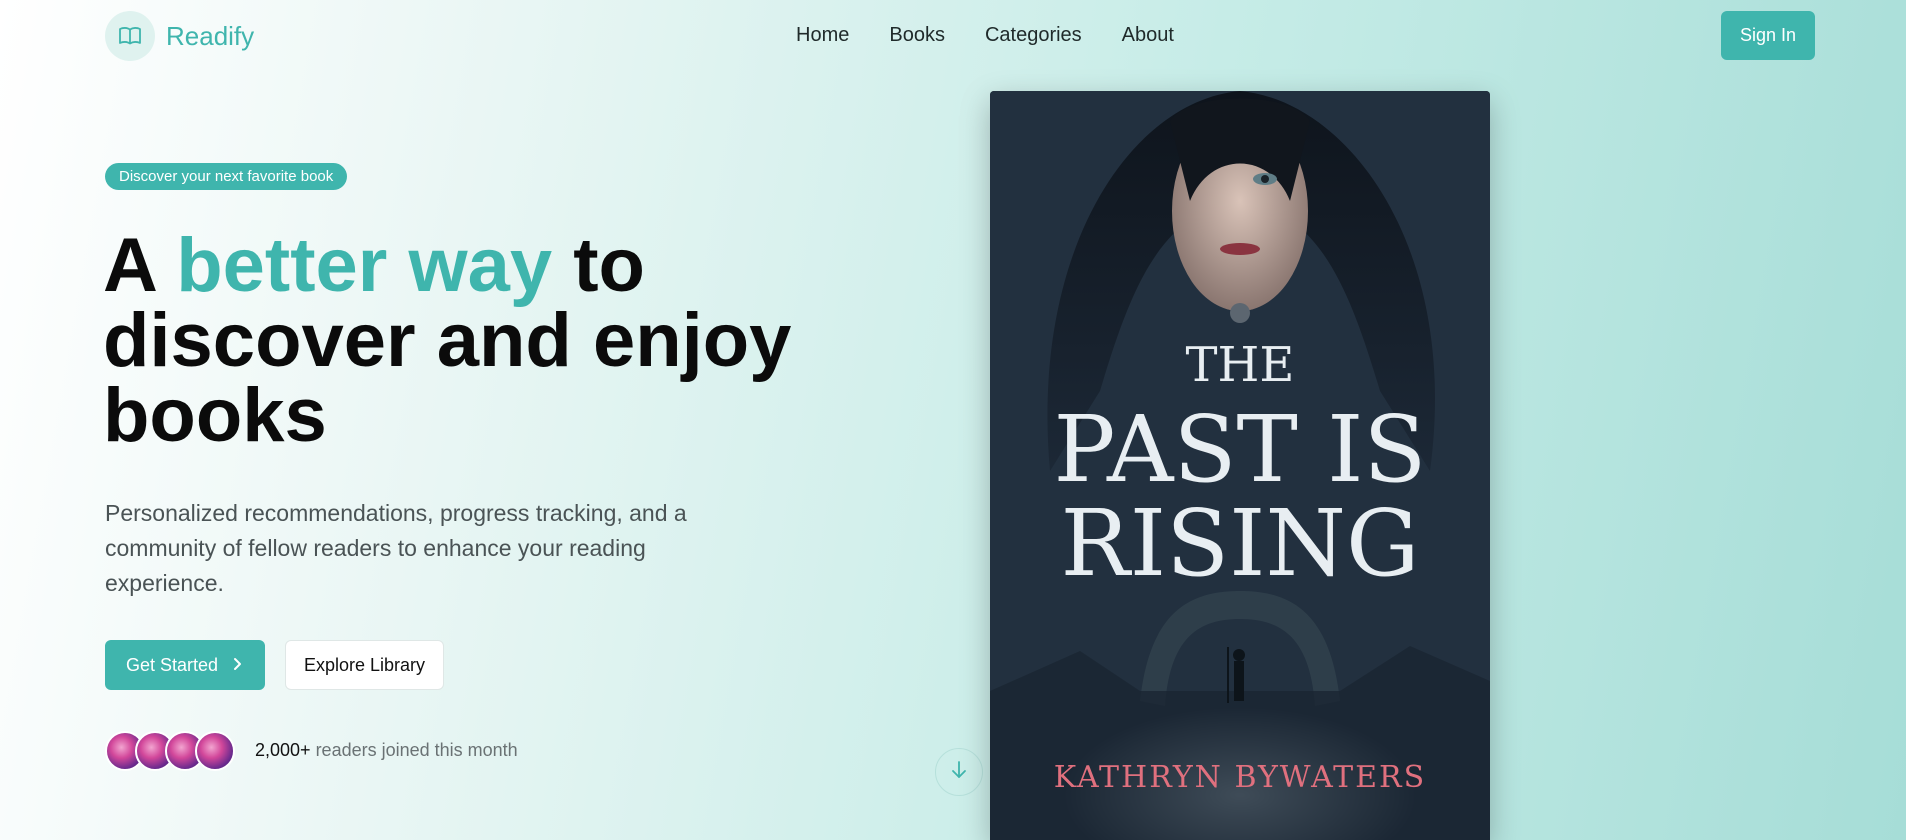 Image resolution: width=1906 pixels, height=840 pixels. I want to click on headline-accent: better way, so click(364, 265).